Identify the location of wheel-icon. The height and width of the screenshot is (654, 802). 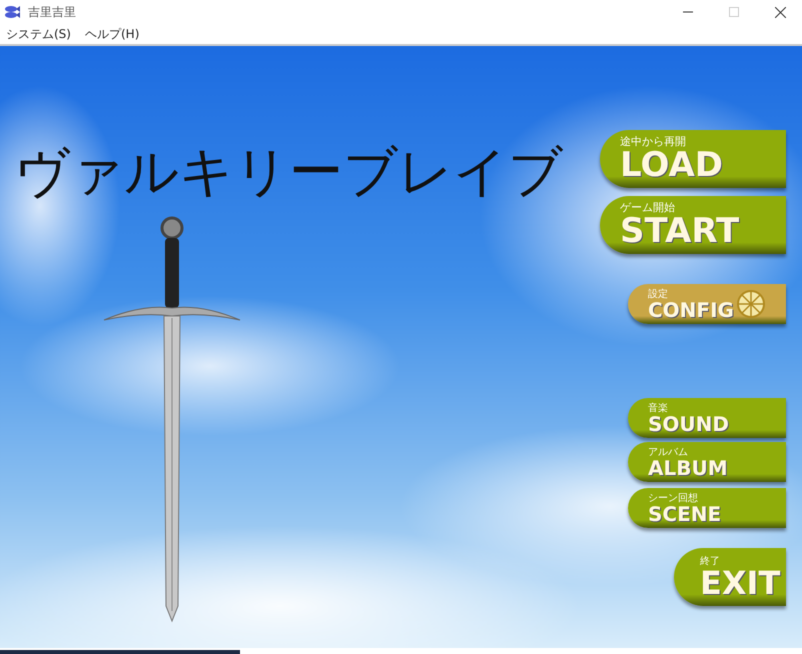
(751, 304).